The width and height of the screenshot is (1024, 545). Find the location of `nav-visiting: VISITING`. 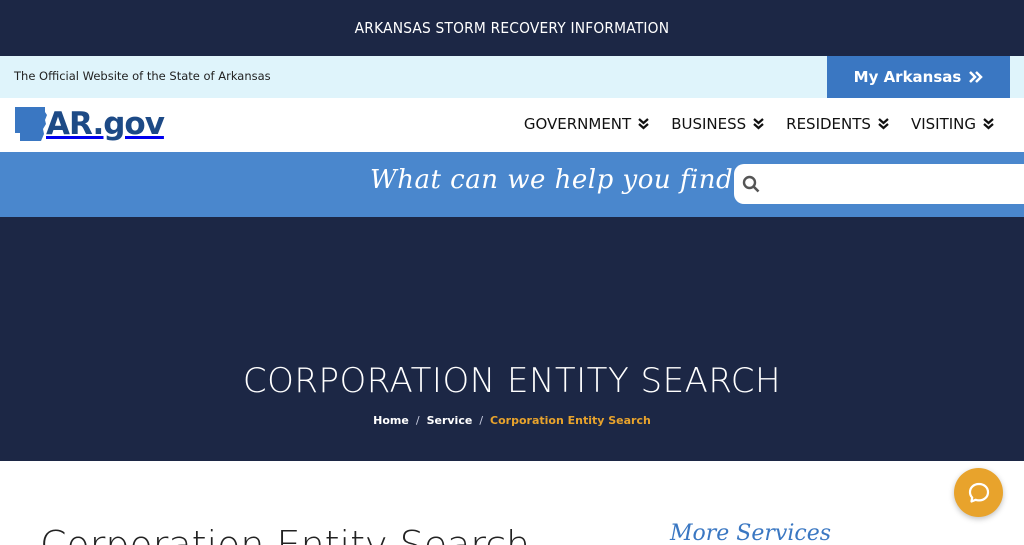

nav-visiting: VISITING is located at coordinates (952, 124).